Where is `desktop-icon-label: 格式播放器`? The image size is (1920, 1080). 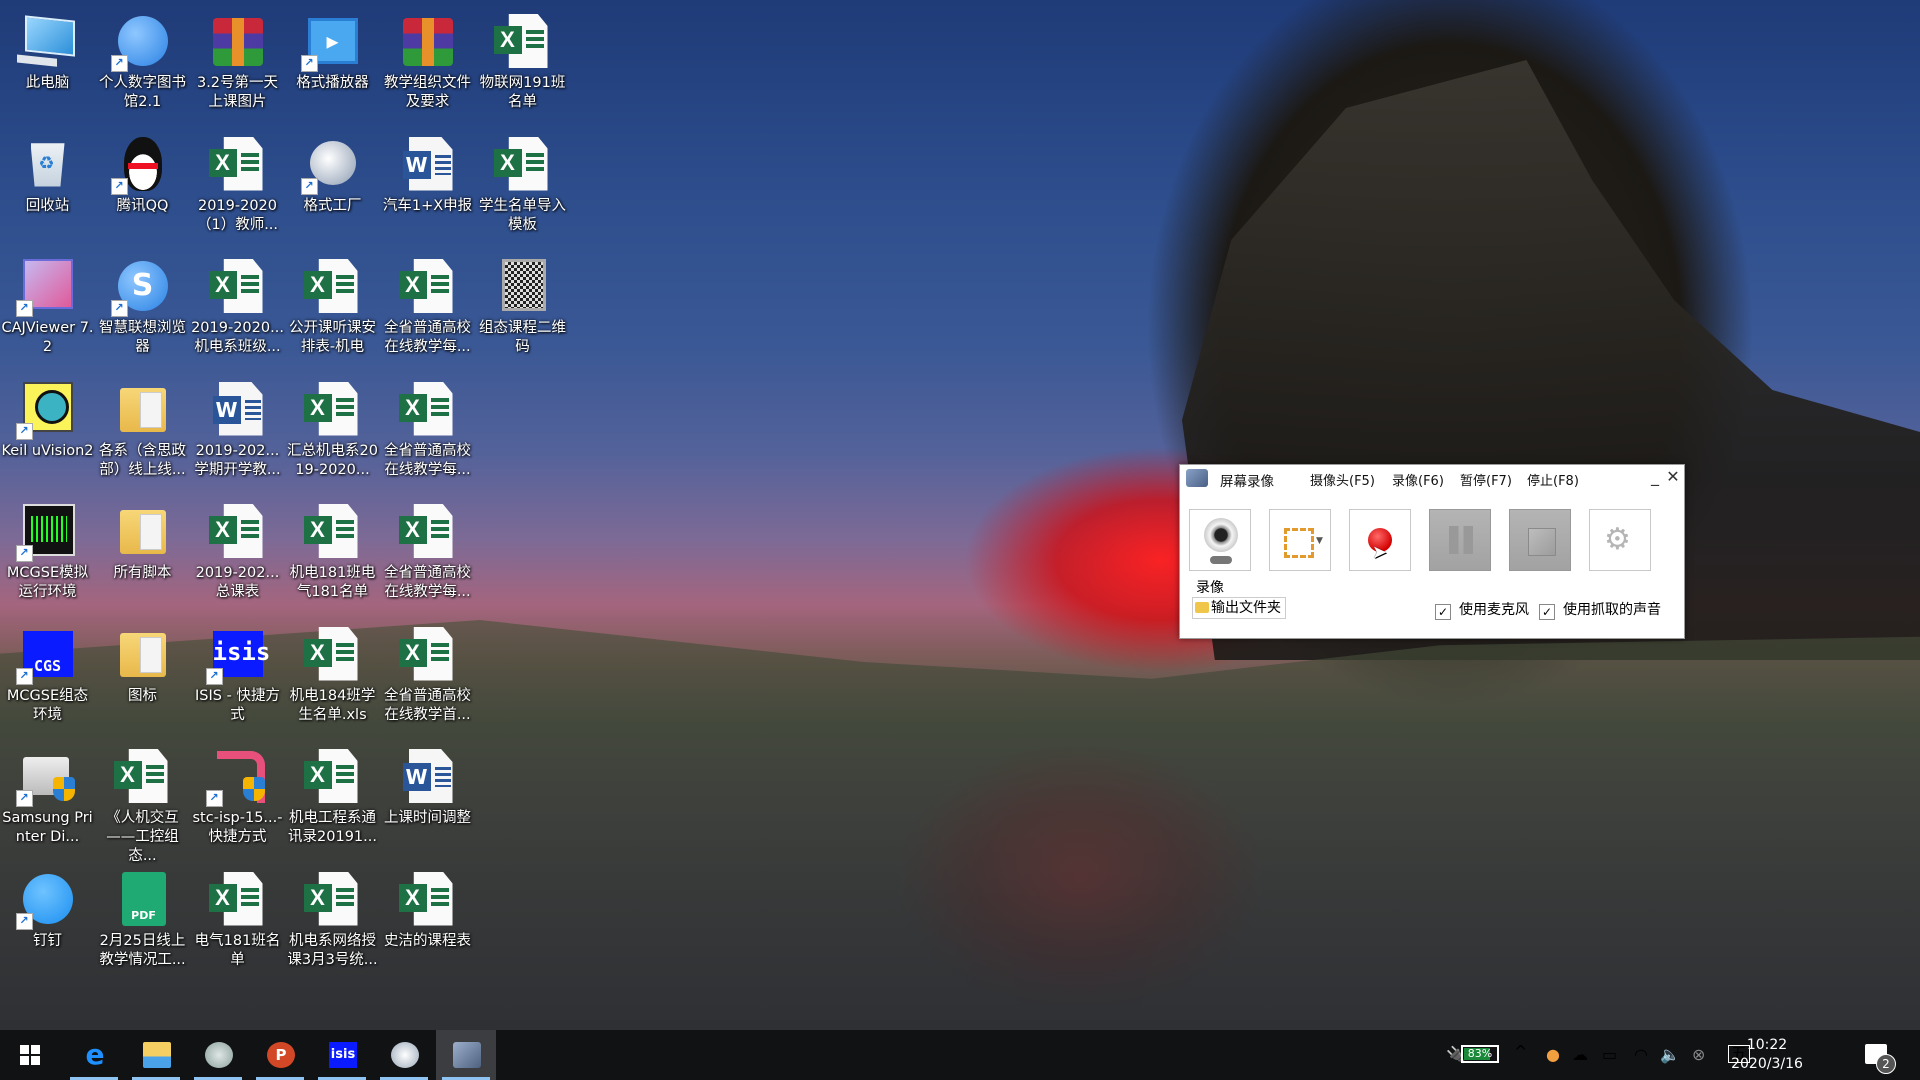
desktop-icon-label: 格式播放器 is located at coordinates (332, 83).